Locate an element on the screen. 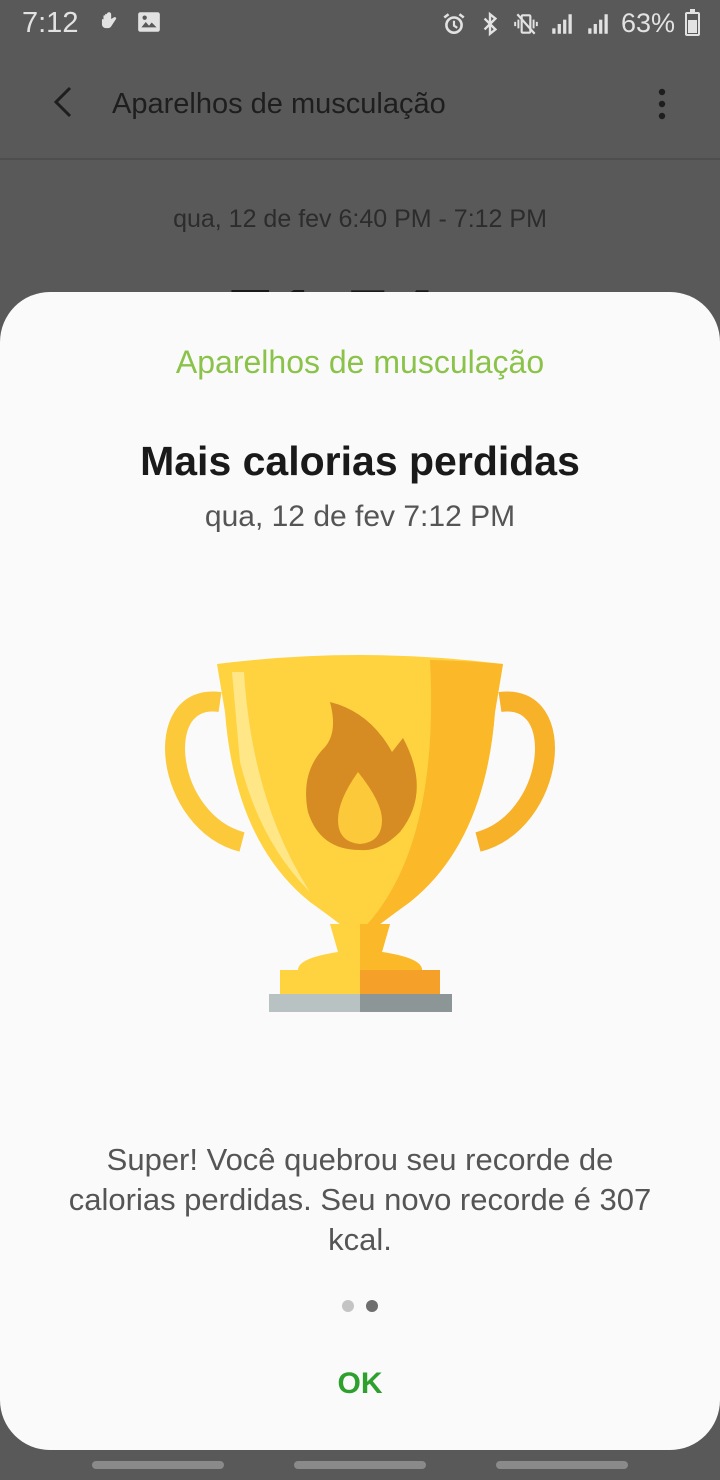 This screenshot has height=1480, width=720. nav-hint-back is located at coordinates (562, 1465).